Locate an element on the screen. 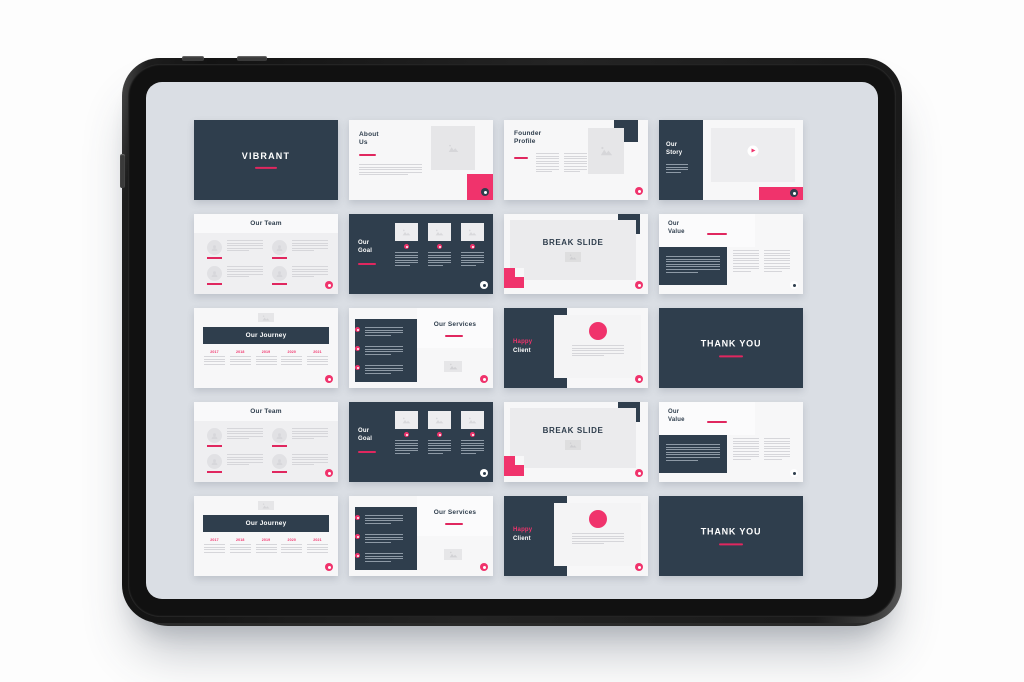 This screenshot has height=682, width=1024. video-placeholder is located at coordinates (753, 155).